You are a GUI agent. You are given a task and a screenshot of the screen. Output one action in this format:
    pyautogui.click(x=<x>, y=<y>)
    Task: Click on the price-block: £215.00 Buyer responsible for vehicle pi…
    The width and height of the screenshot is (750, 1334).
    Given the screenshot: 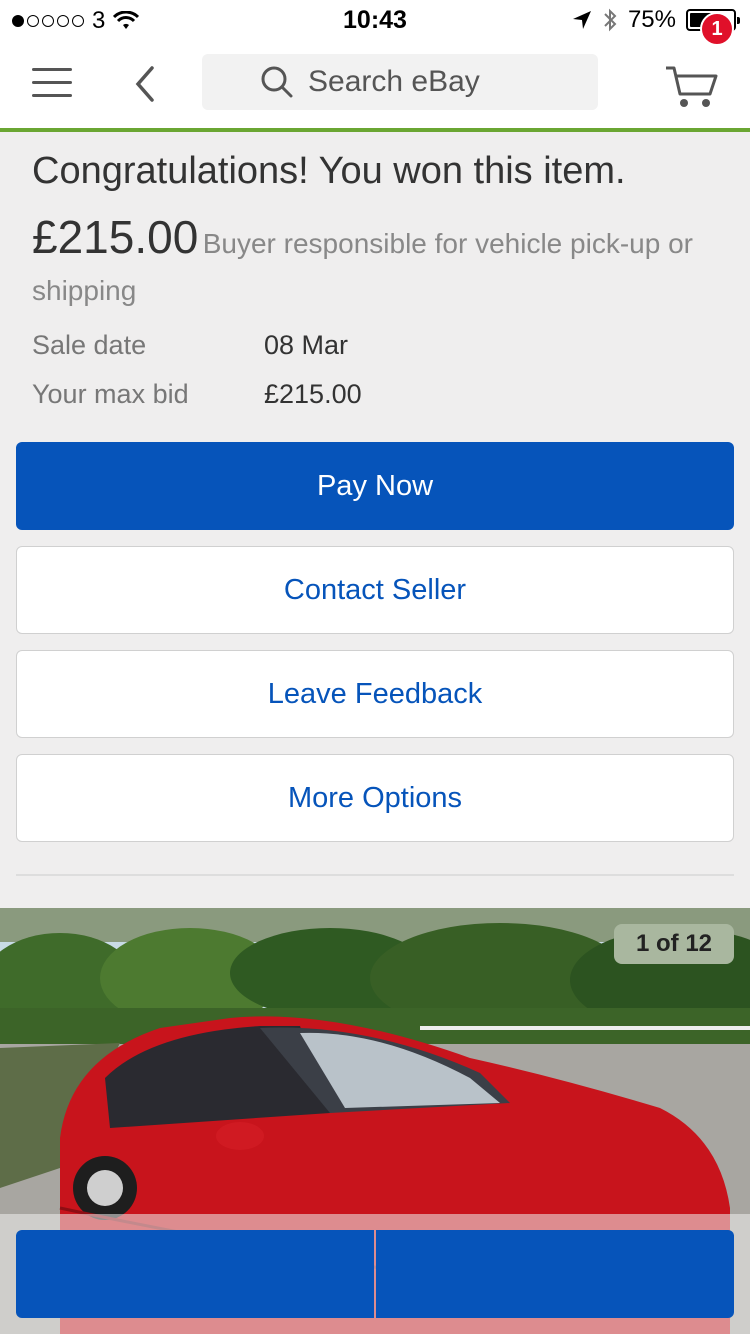 What is the action you would take?
    pyautogui.click(x=377, y=265)
    